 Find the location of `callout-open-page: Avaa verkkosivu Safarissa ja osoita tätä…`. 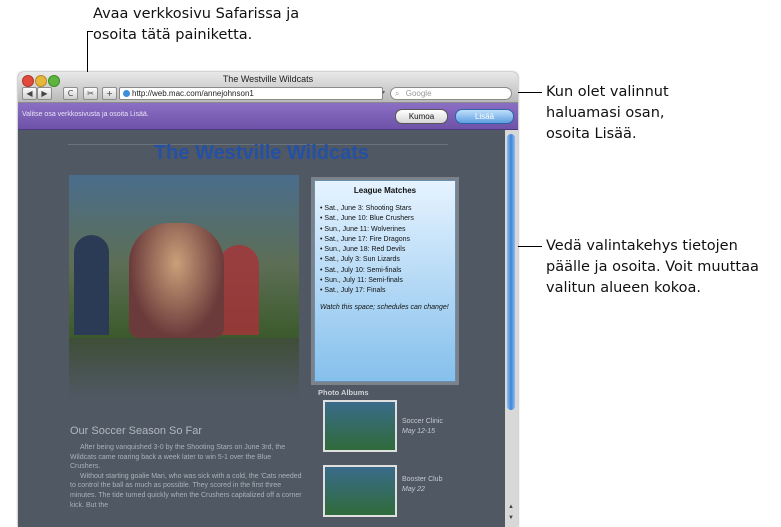

callout-open-page: Avaa verkkosivu Safarissa ja osoita tätä… is located at coordinates (196, 25).